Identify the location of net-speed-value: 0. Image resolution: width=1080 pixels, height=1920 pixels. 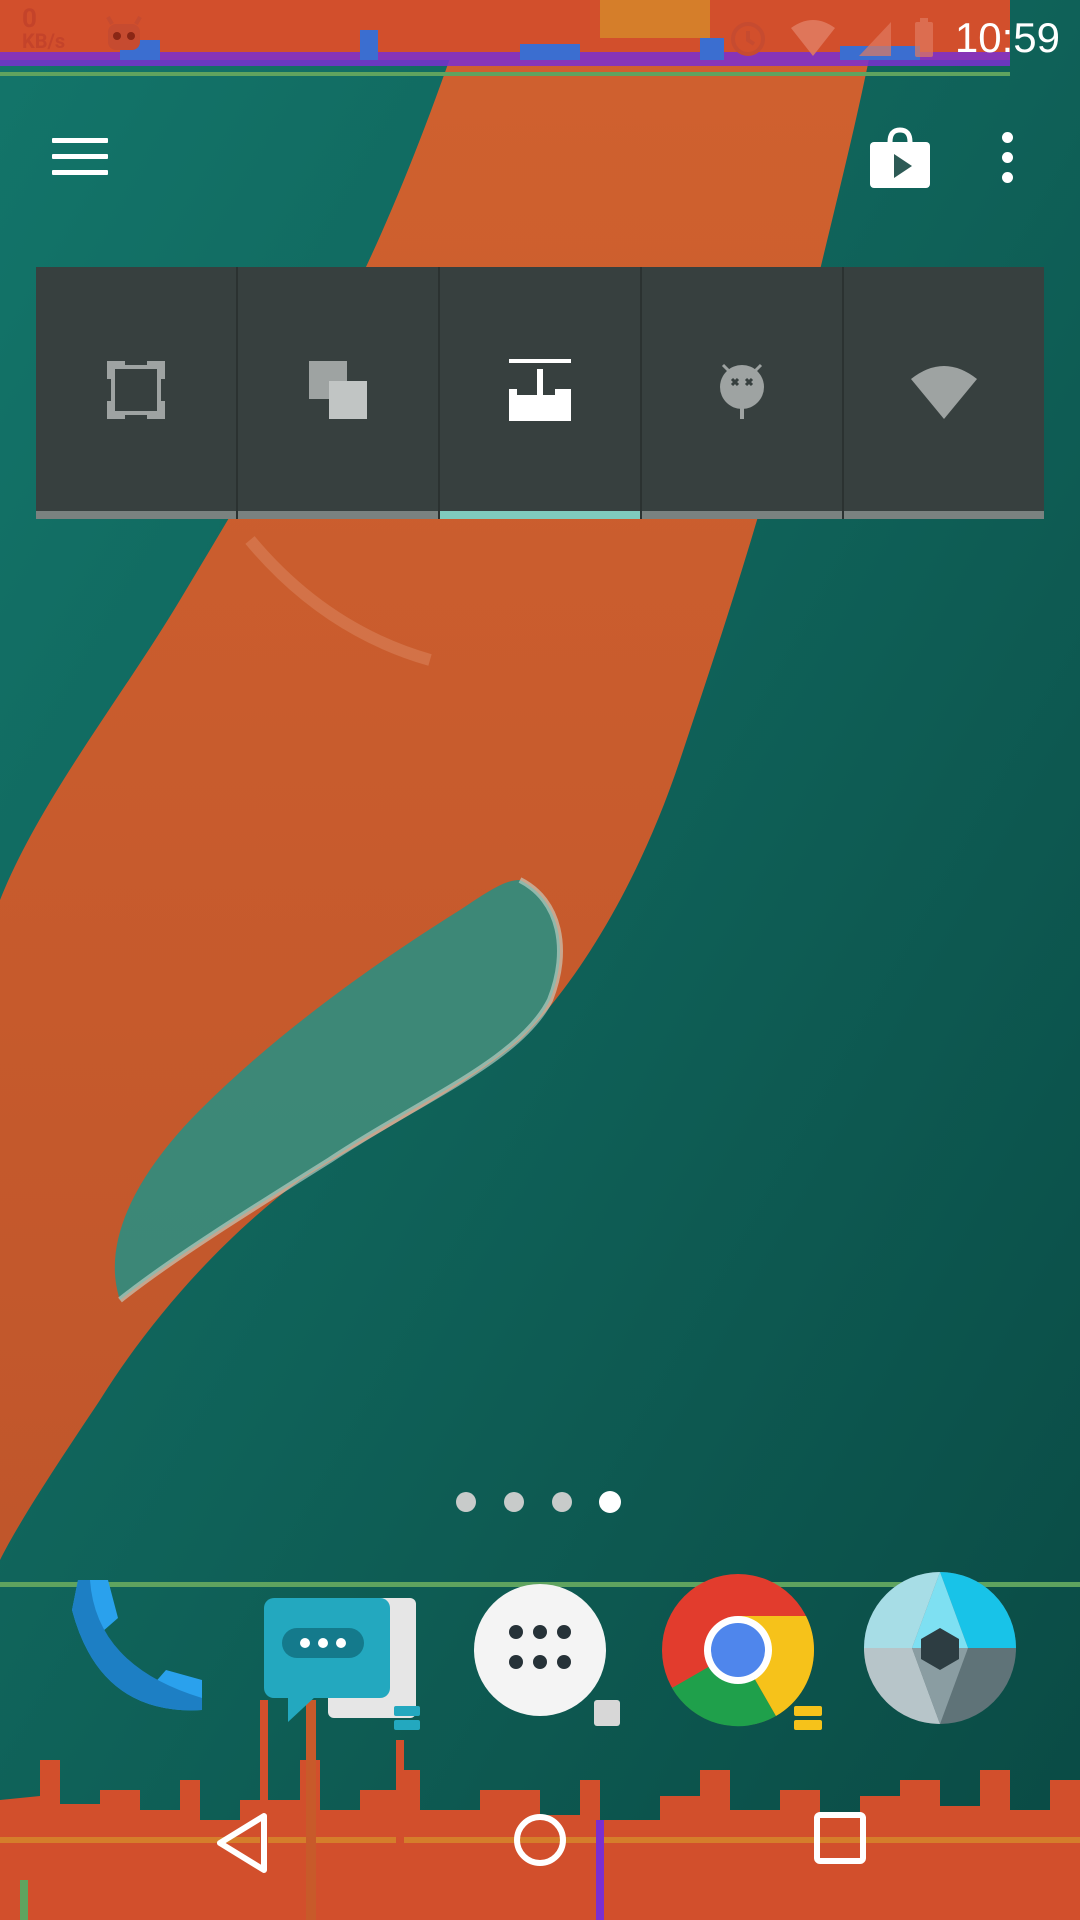
(29, 19).